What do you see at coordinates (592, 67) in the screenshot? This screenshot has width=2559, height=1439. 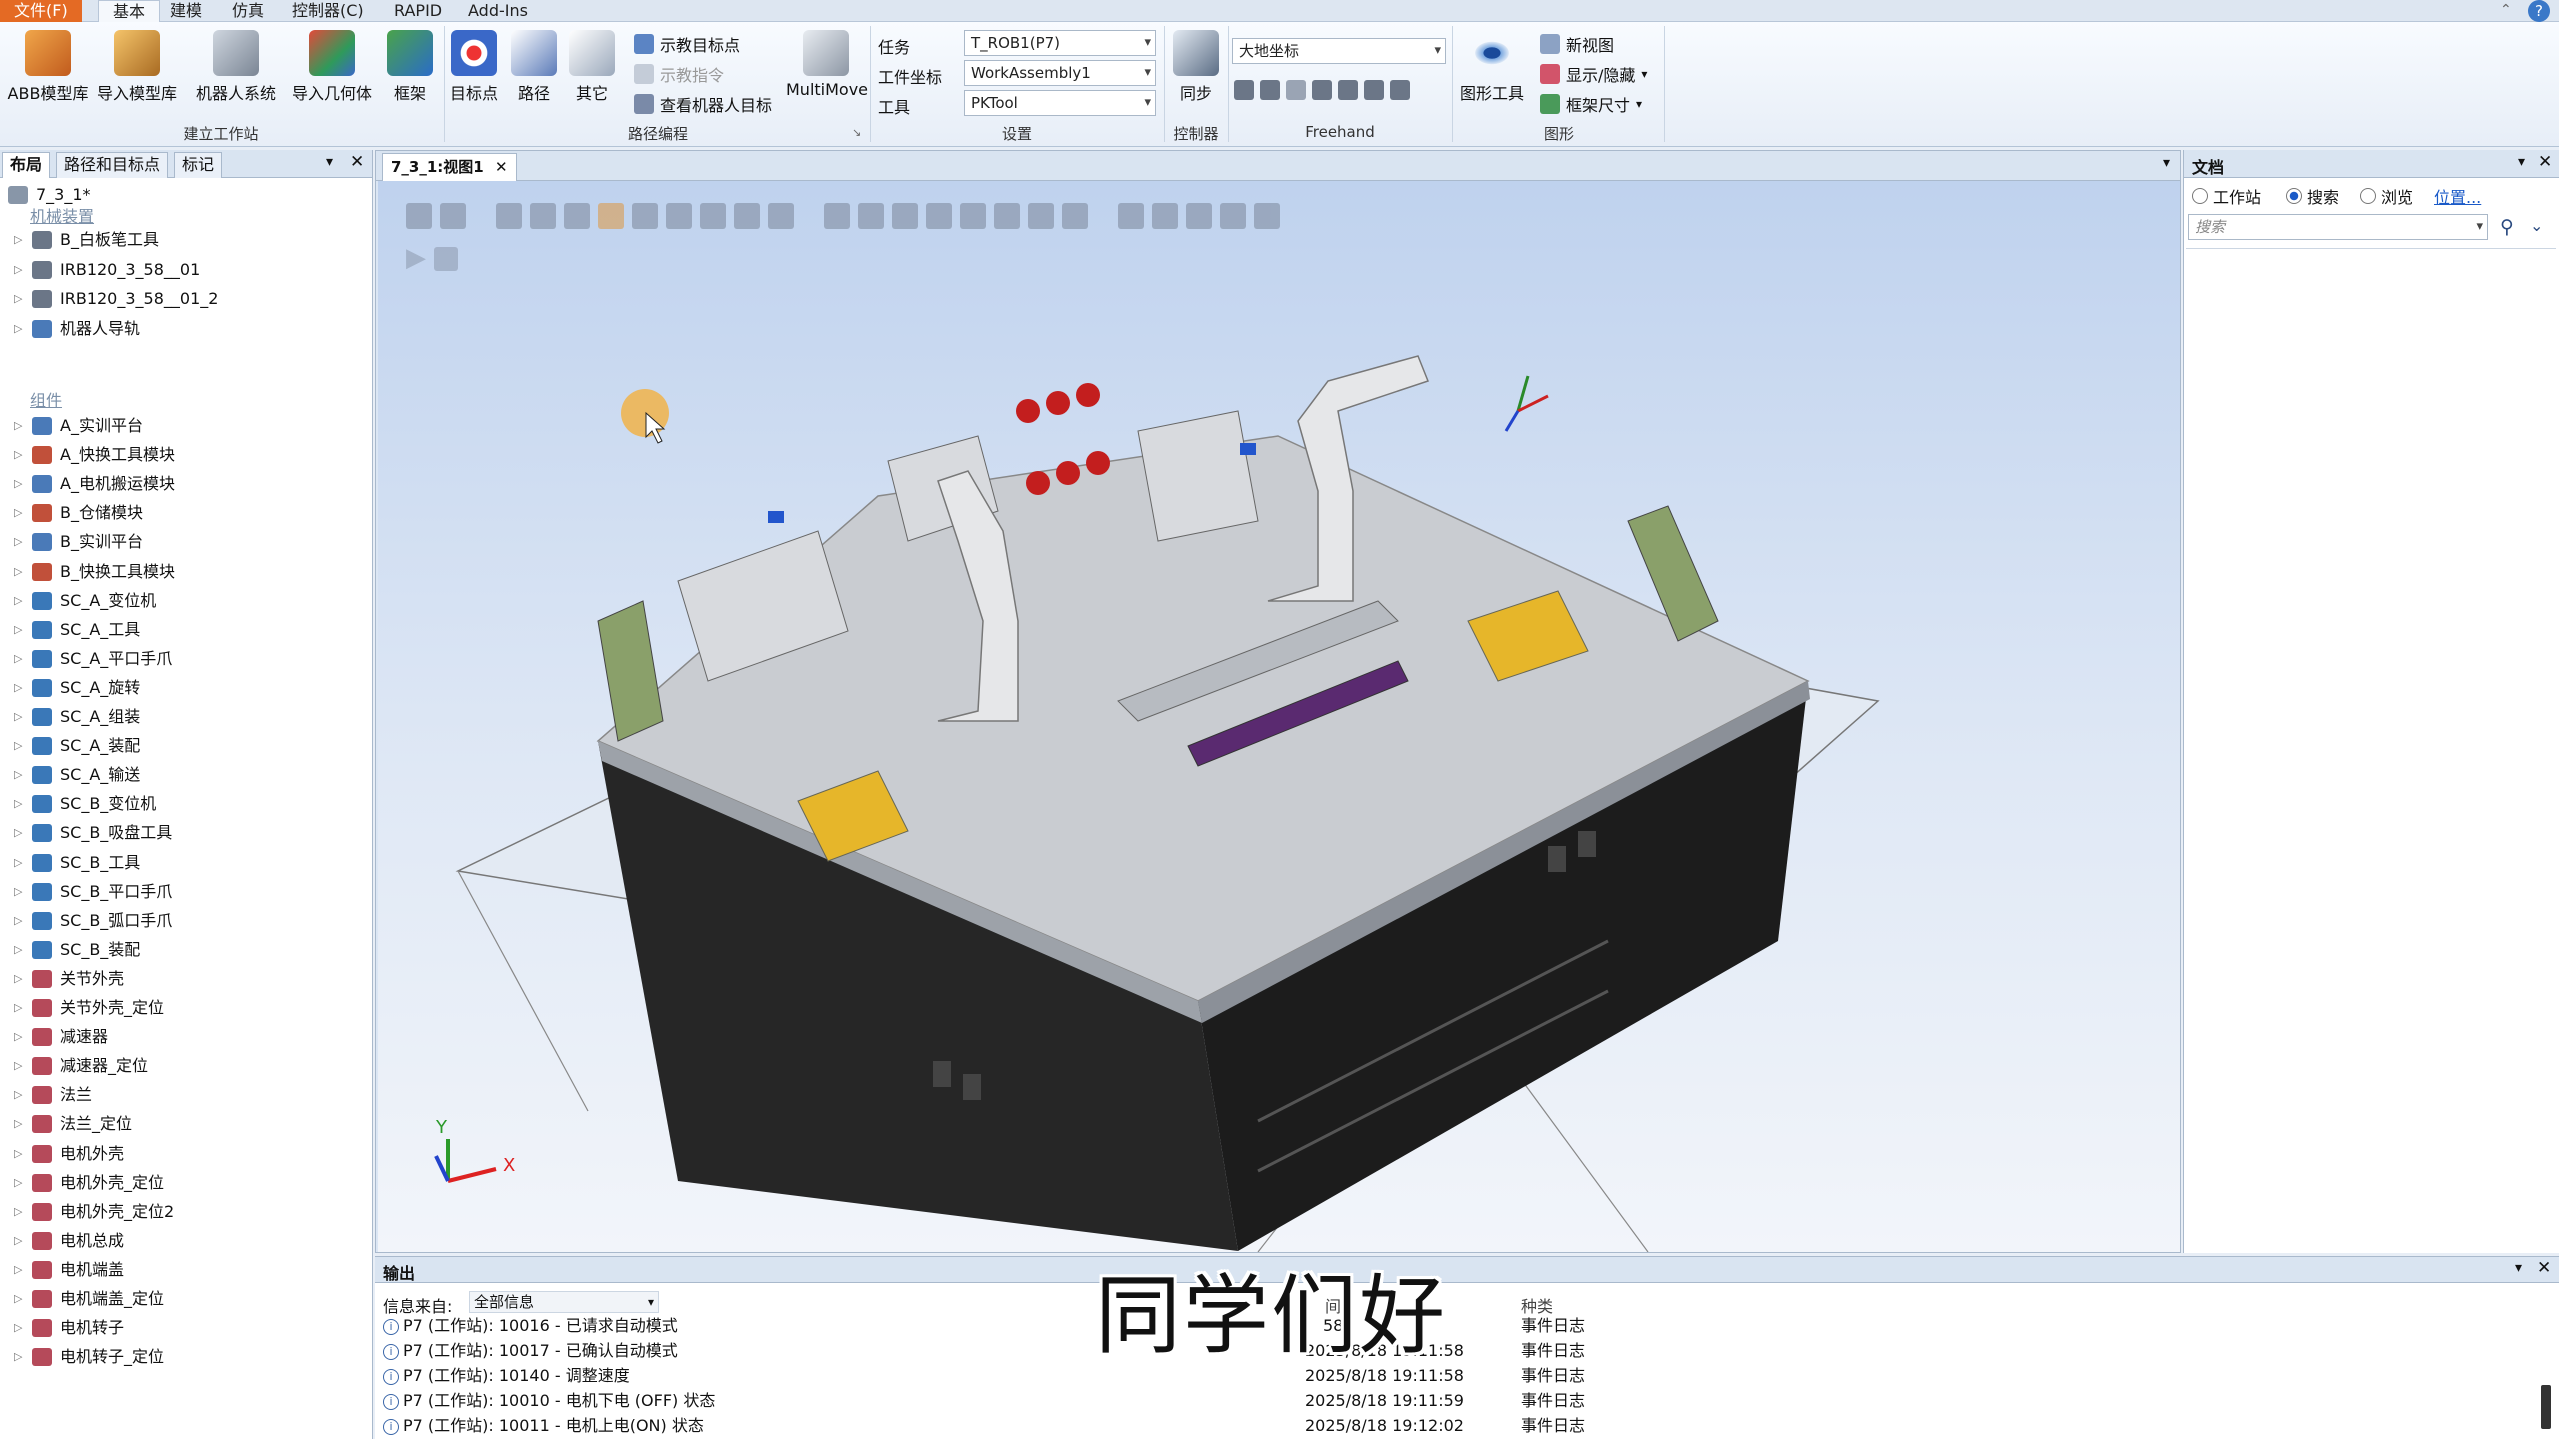 I see `other-button: 其它` at bounding box center [592, 67].